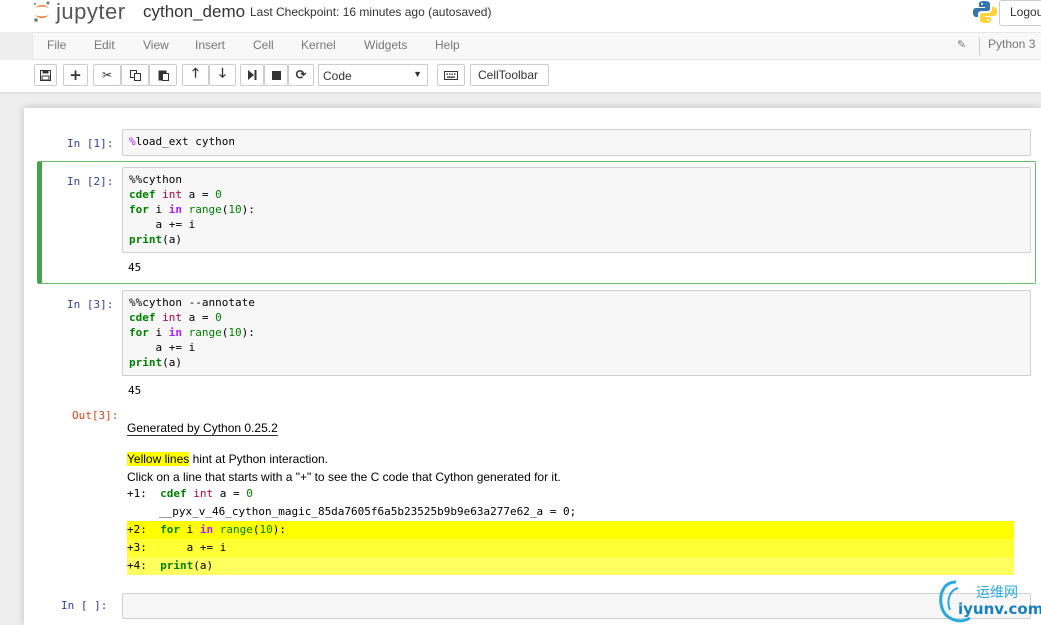 Image resolution: width=1041 pixels, height=625 pixels. What do you see at coordinates (104, 45) in the screenshot?
I see `menu-edit: Edit` at bounding box center [104, 45].